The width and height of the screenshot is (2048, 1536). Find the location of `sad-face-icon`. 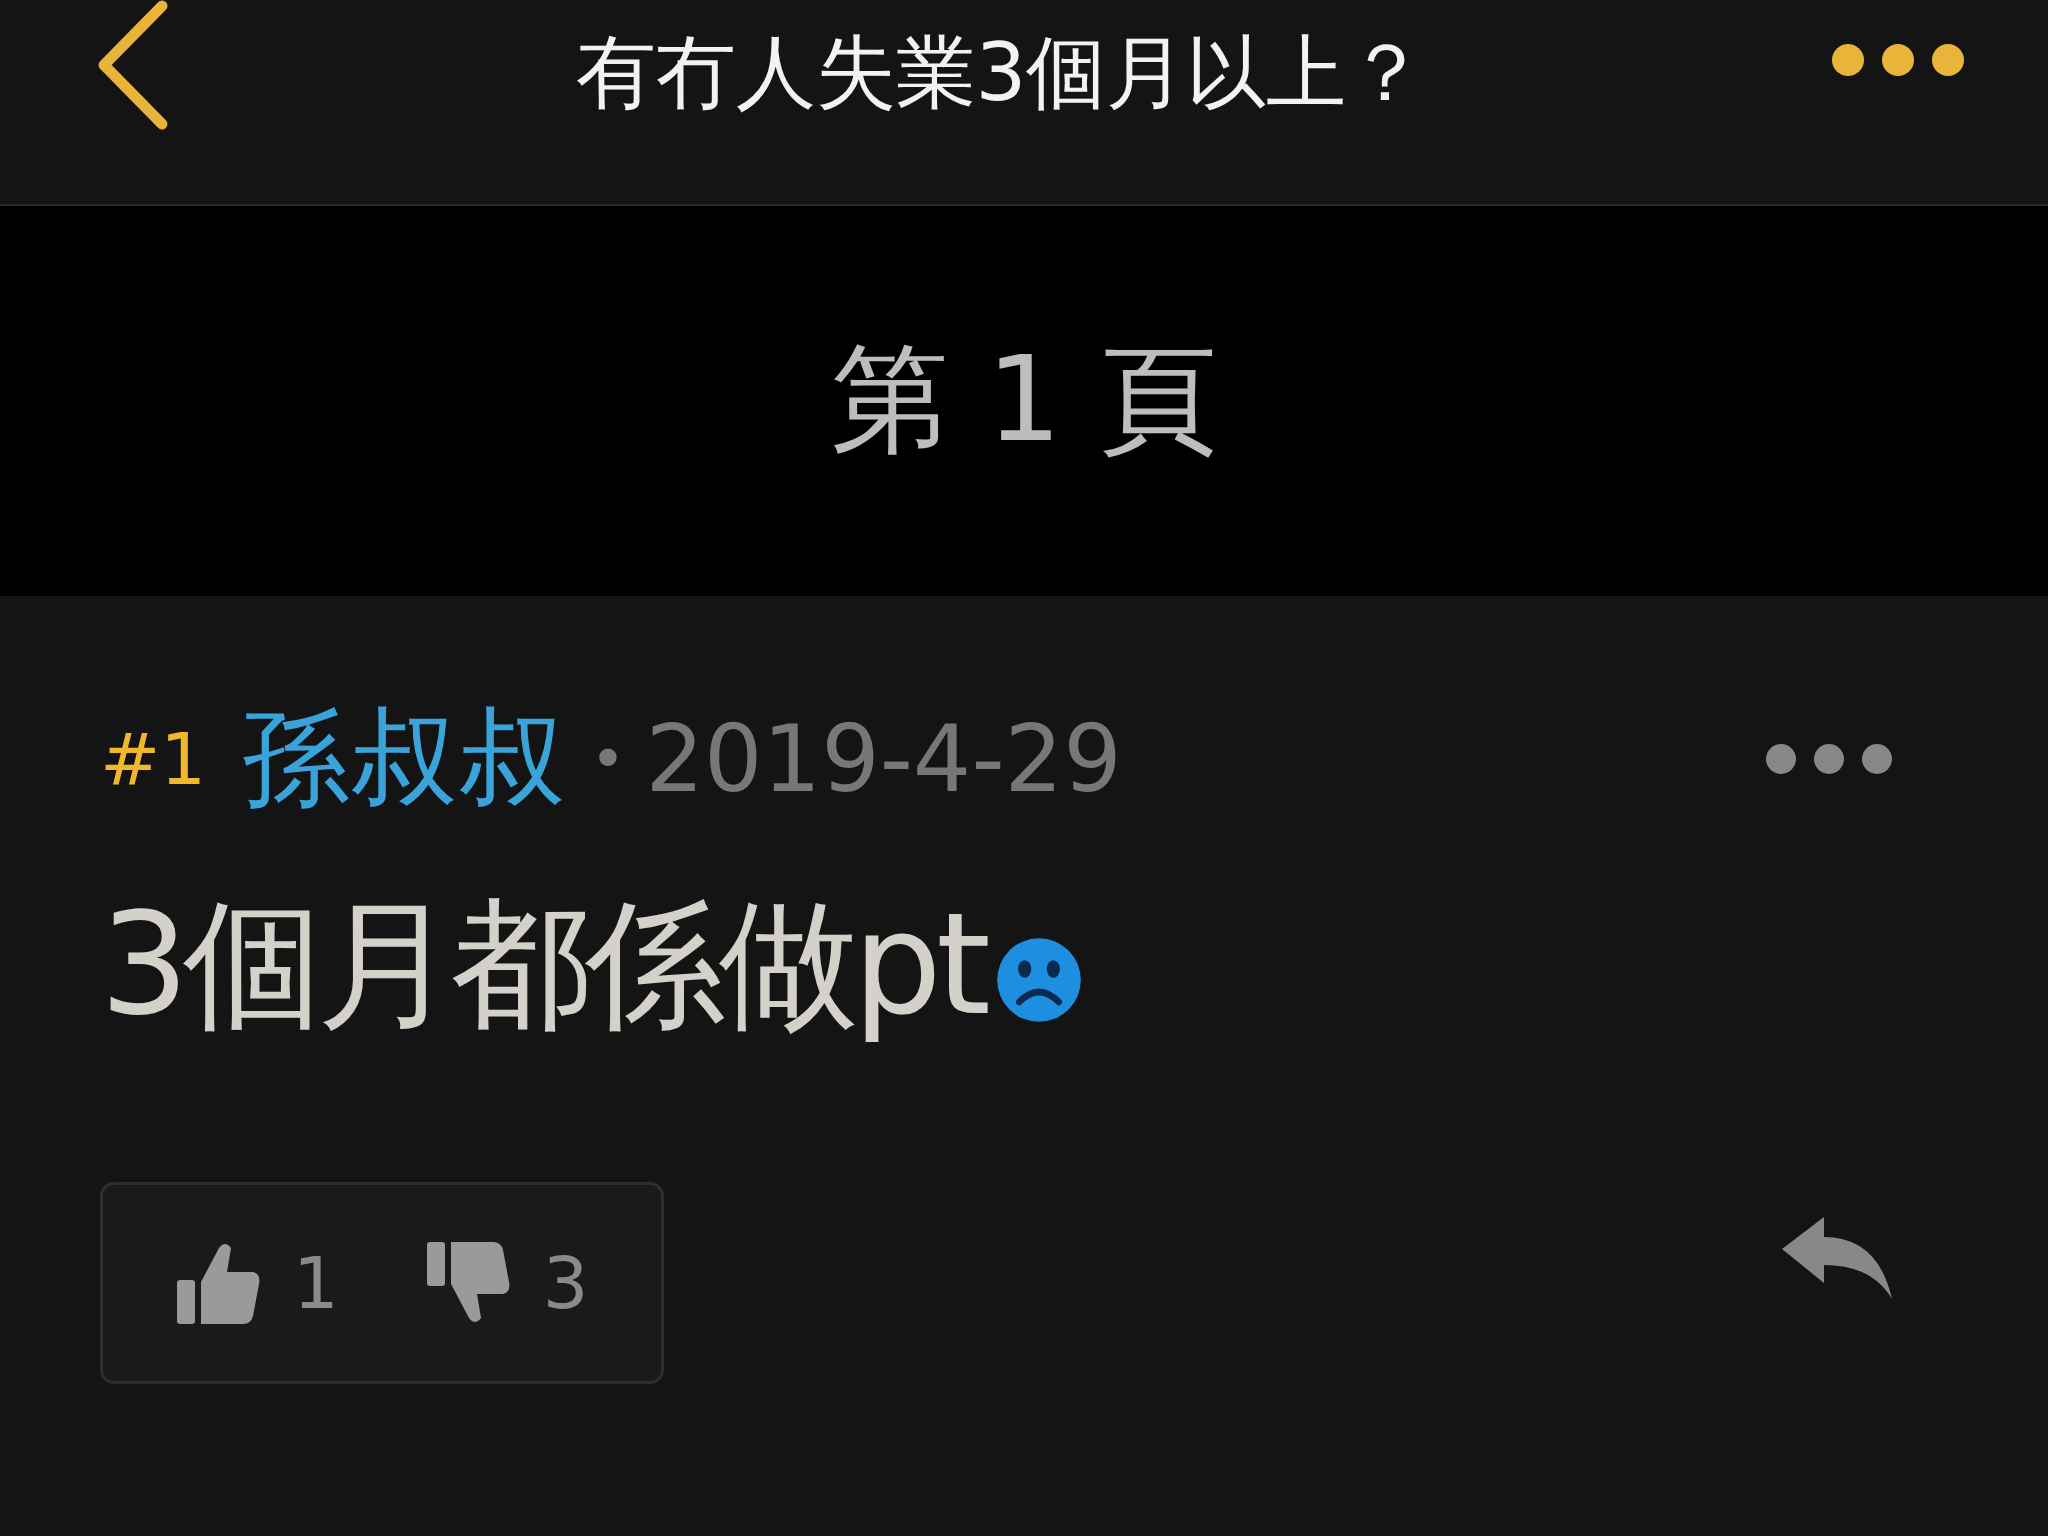

sad-face-icon is located at coordinates (1038, 980).